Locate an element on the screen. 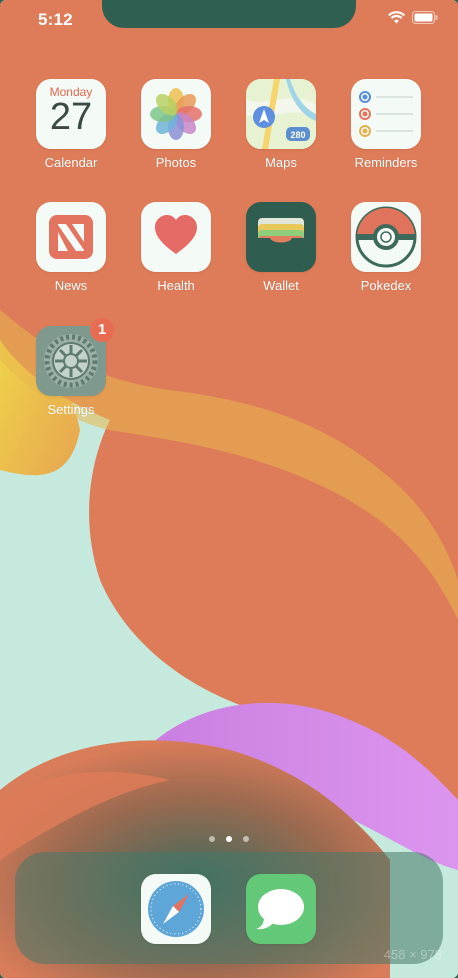 The image size is (458, 978). dock-app-safari is located at coordinates (176, 909).